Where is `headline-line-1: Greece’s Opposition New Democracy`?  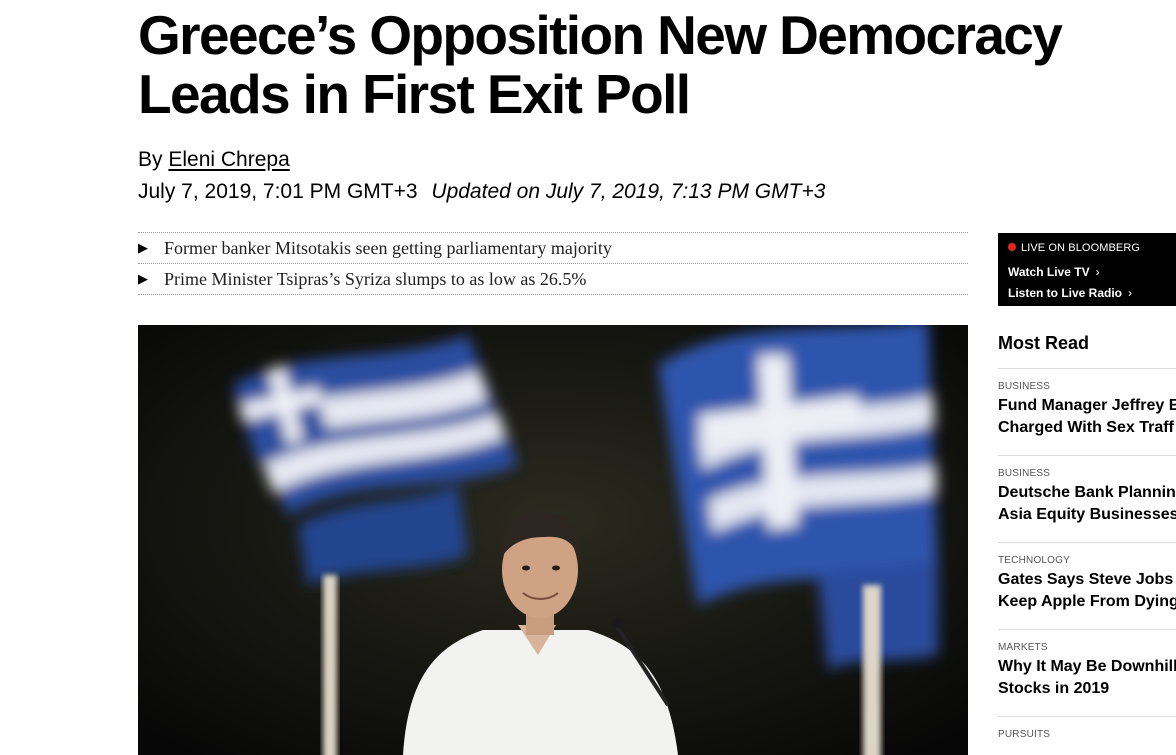 headline-line-1: Greece’s Opposition New Democracy is located at coordinates (600, 35).